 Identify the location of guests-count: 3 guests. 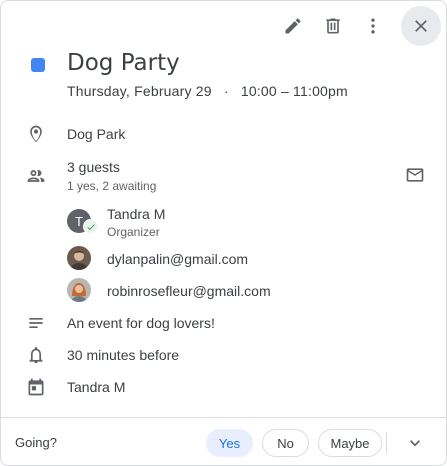
(93, 167).